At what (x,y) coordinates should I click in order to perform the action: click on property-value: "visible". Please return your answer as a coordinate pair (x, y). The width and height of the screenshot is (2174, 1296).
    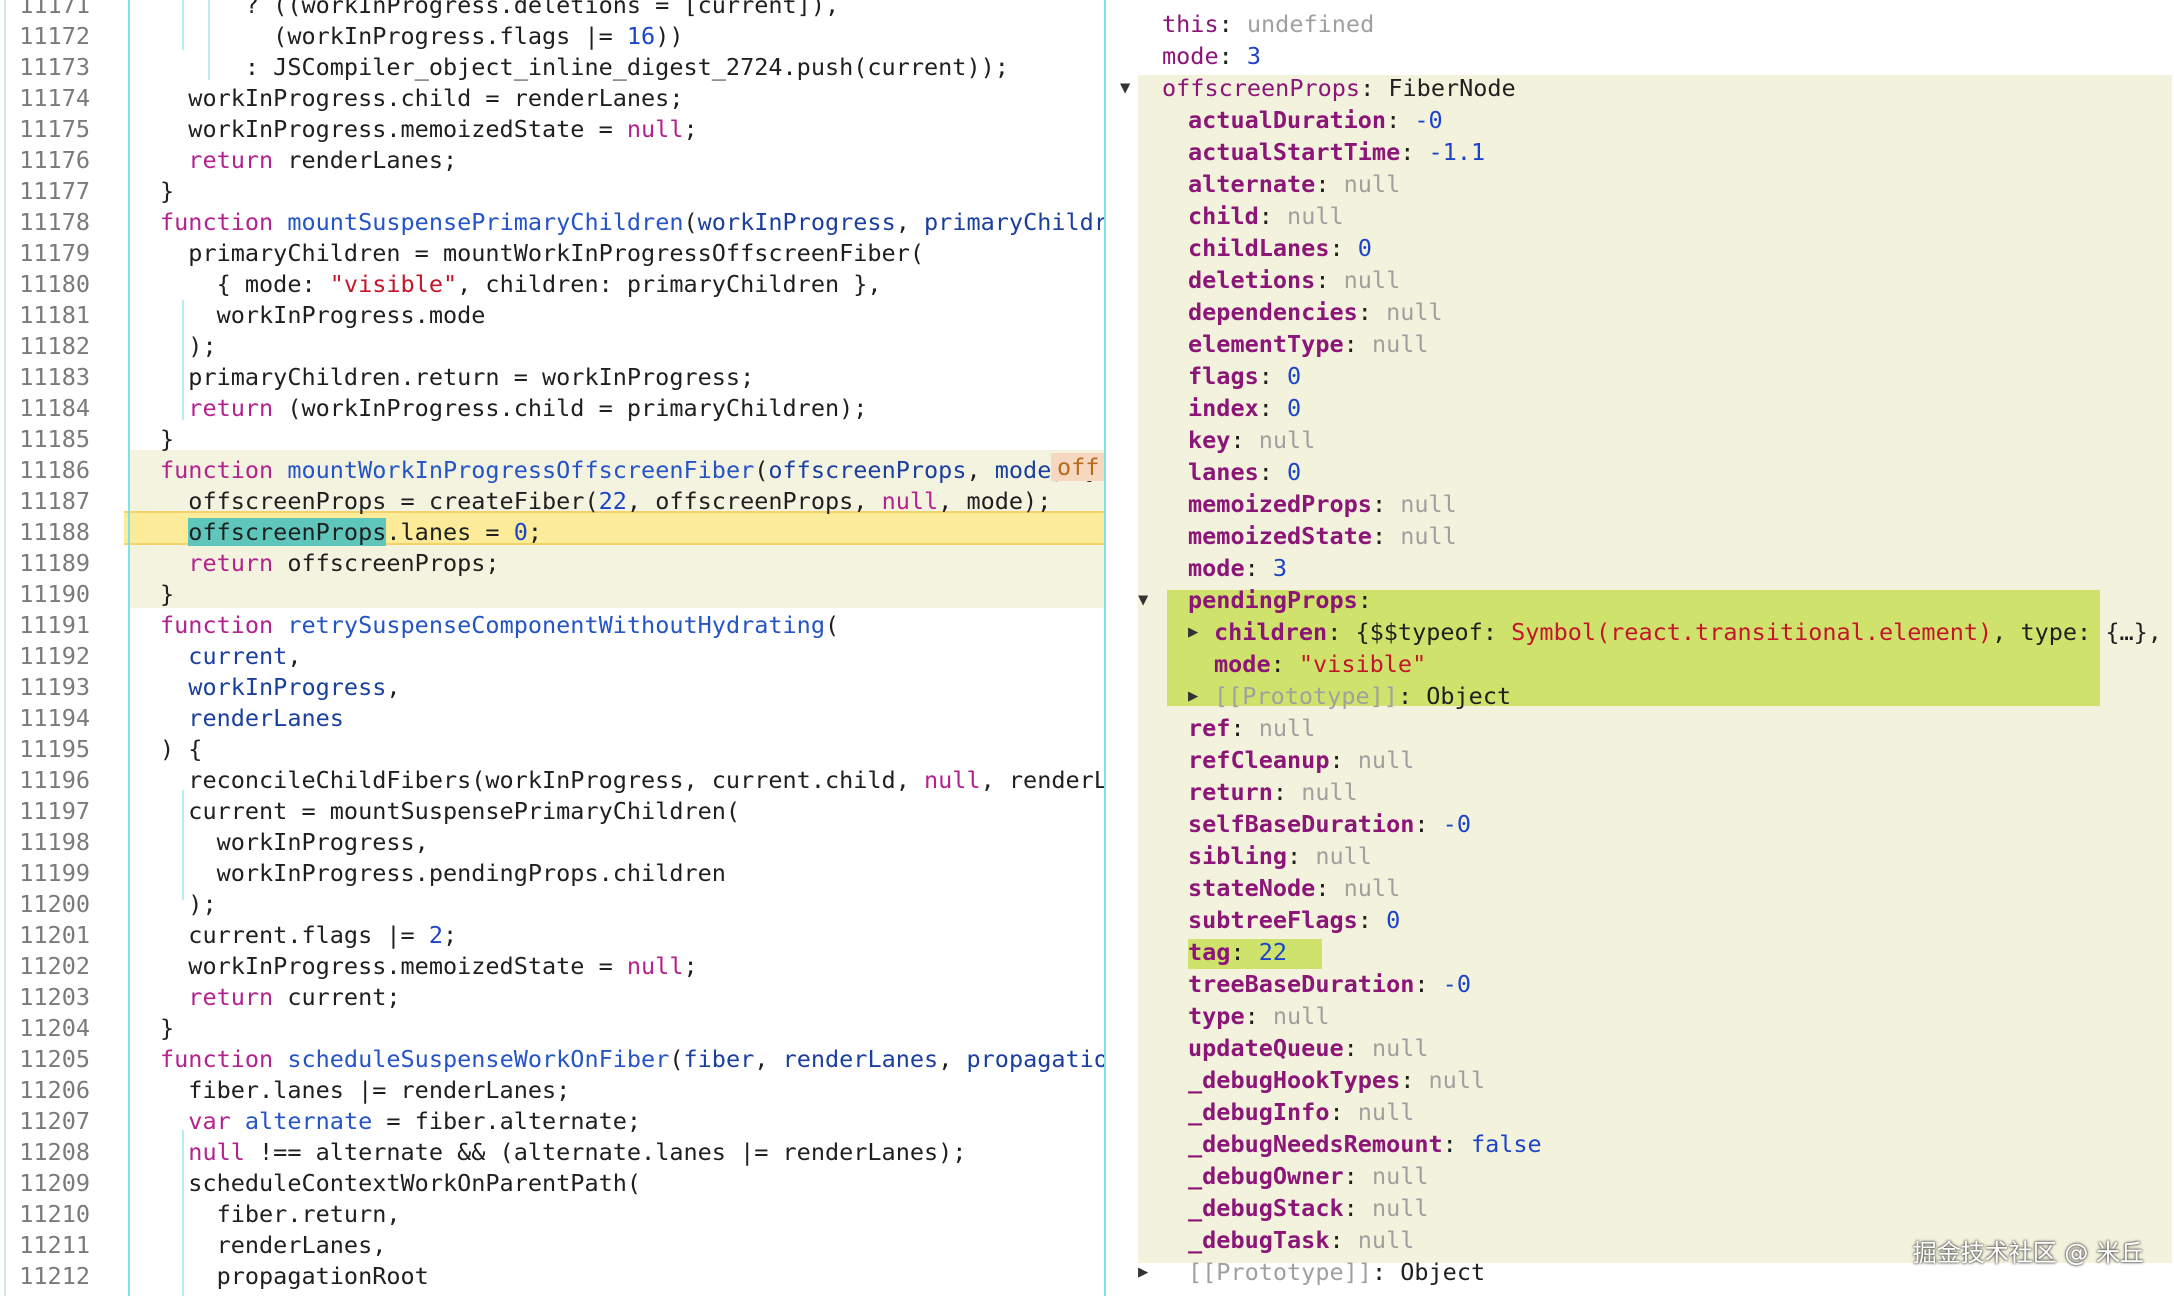
    Looking at the image, I should click on (1362, 664).